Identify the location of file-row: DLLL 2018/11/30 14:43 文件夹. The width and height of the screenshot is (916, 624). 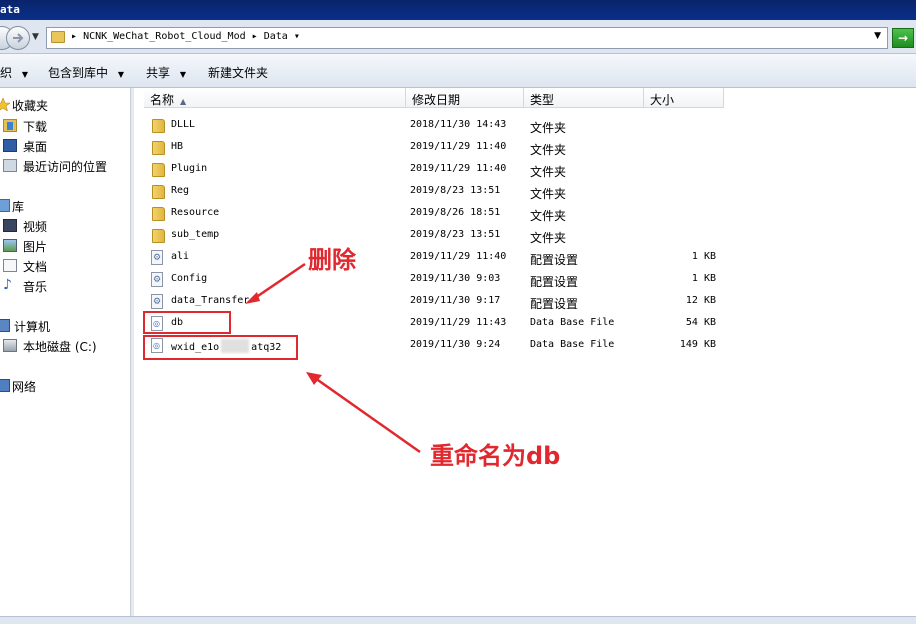
(525, 126).